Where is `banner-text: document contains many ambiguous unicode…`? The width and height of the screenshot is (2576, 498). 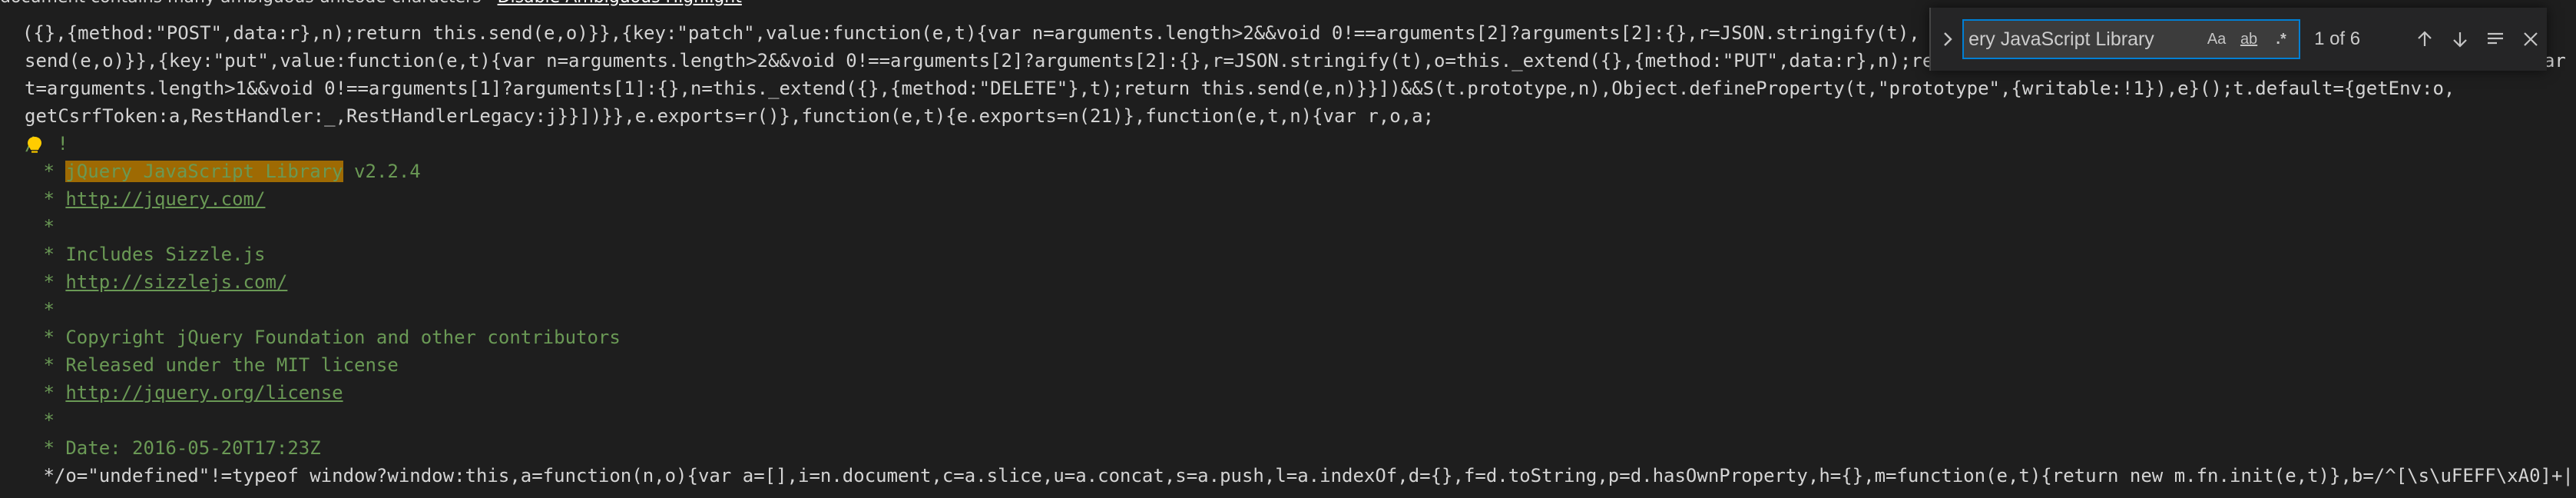
banner-text: document contains many ambiguous unicode… is located at coordinates (241, 3).